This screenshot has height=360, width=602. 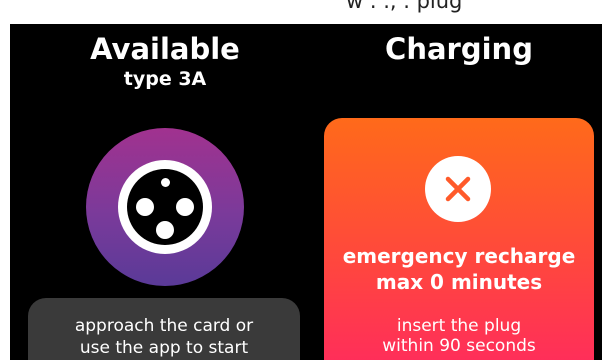 I want to click on emergency-recharge-label: emergency recharge, so click(x=459, y=256).